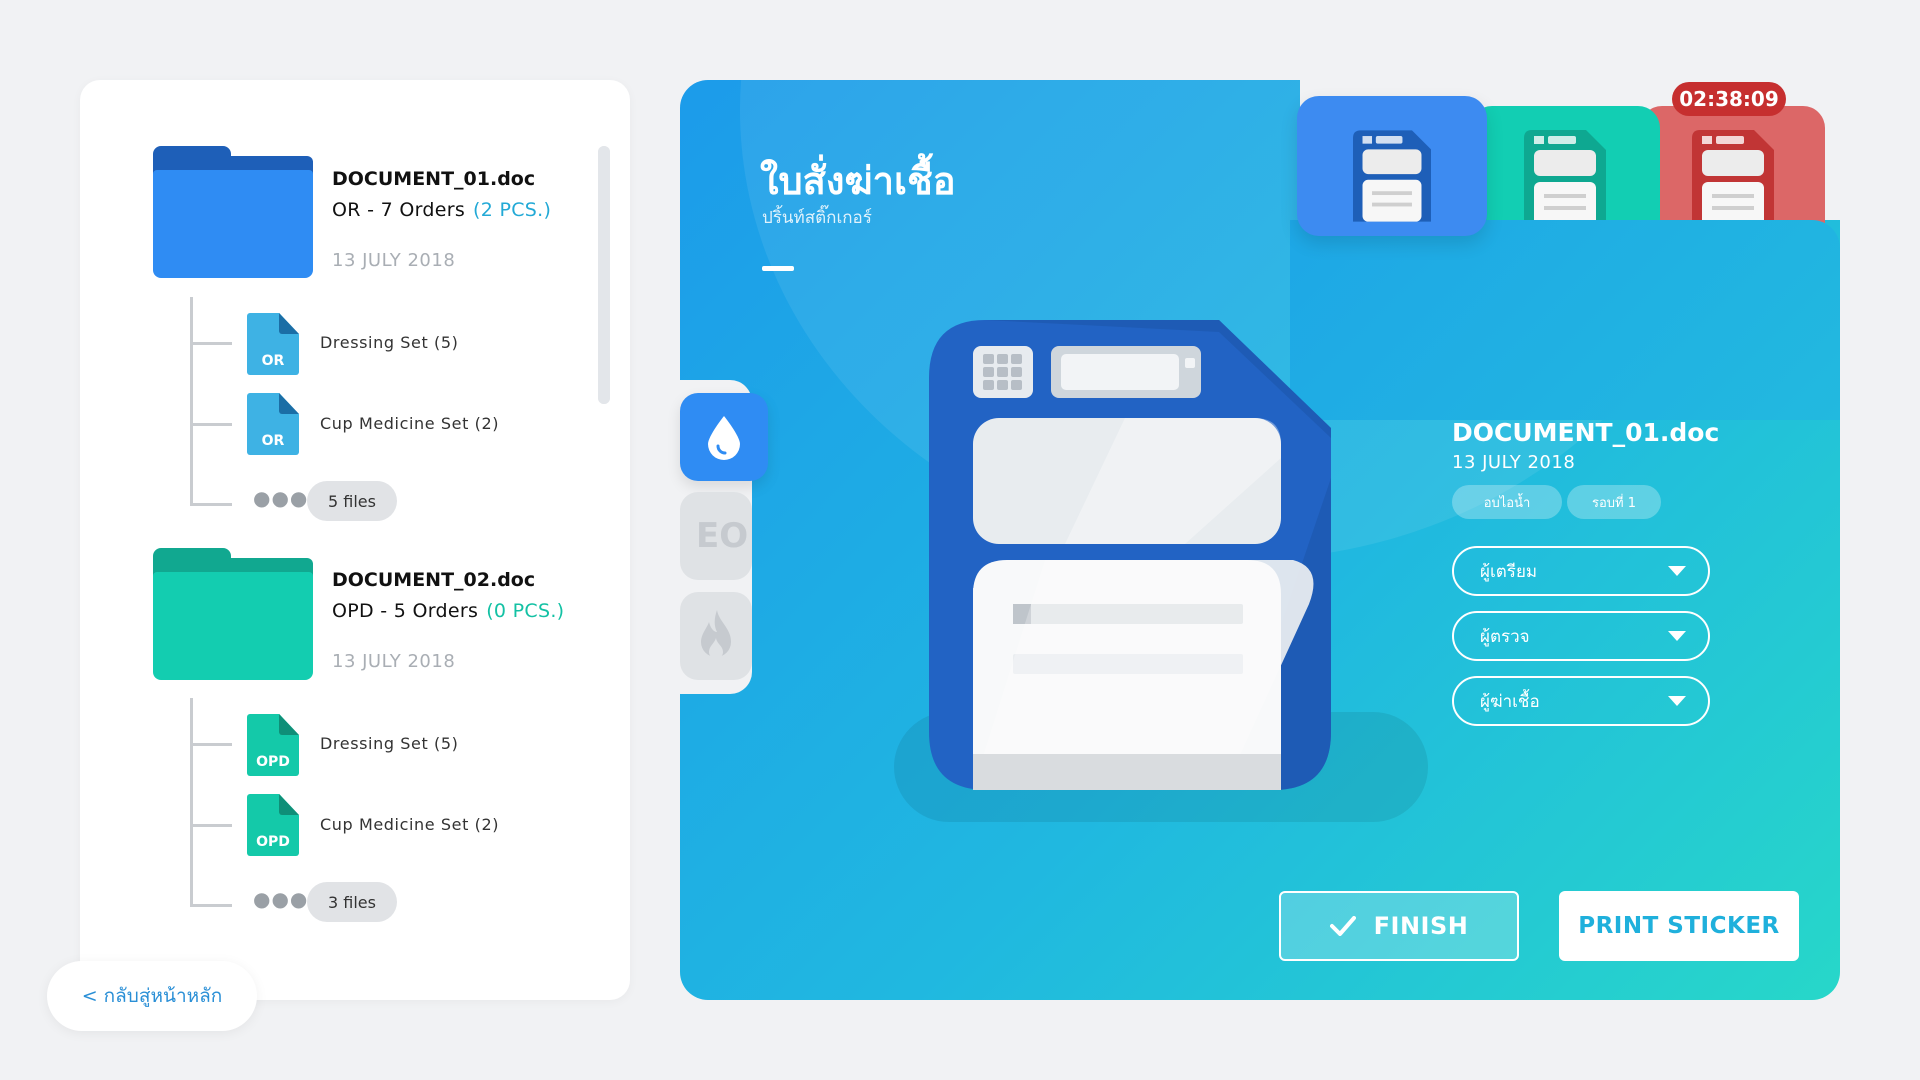 The height and width of the screenshot is (1080, 1920). I want to click on flame-icon, so click(716, 634).